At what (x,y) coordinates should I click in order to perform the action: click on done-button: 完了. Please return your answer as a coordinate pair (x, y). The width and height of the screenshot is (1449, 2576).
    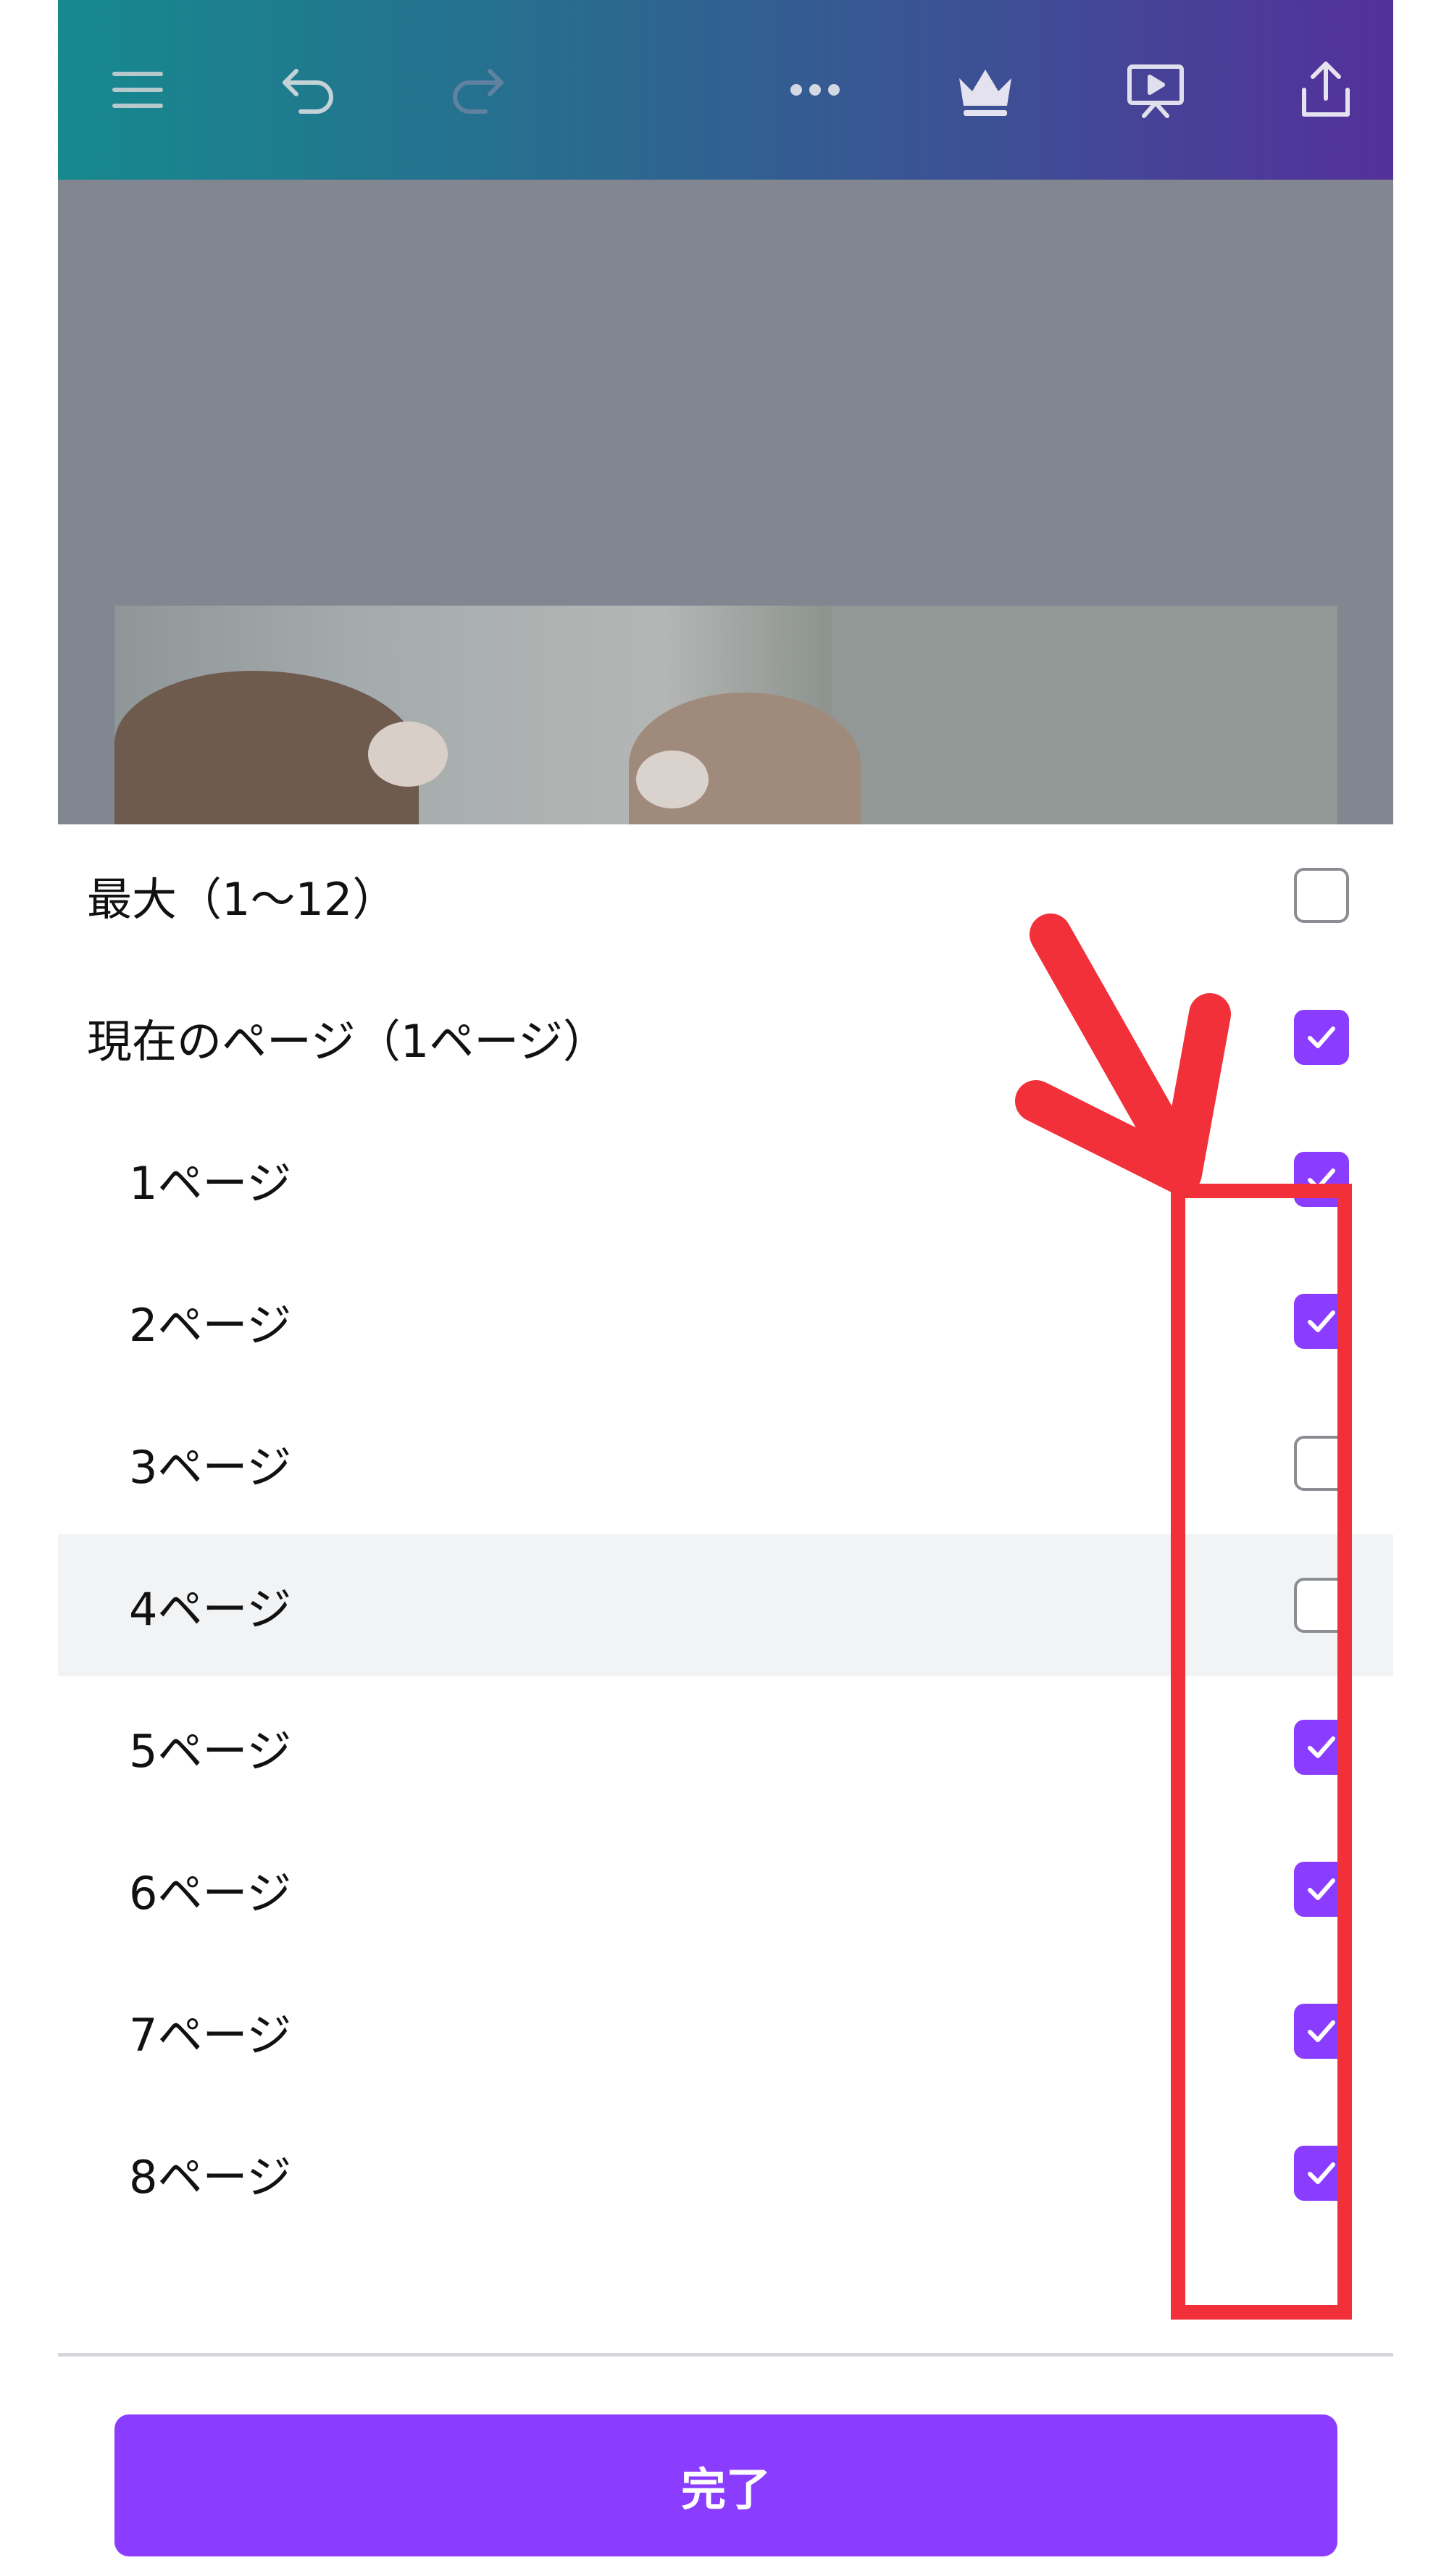
    Looking at the image, I should click on (726, 2485).